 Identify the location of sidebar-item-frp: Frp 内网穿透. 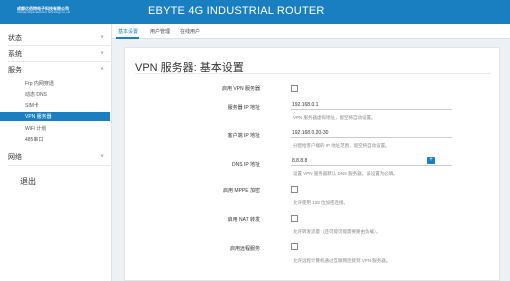
(55, 83).